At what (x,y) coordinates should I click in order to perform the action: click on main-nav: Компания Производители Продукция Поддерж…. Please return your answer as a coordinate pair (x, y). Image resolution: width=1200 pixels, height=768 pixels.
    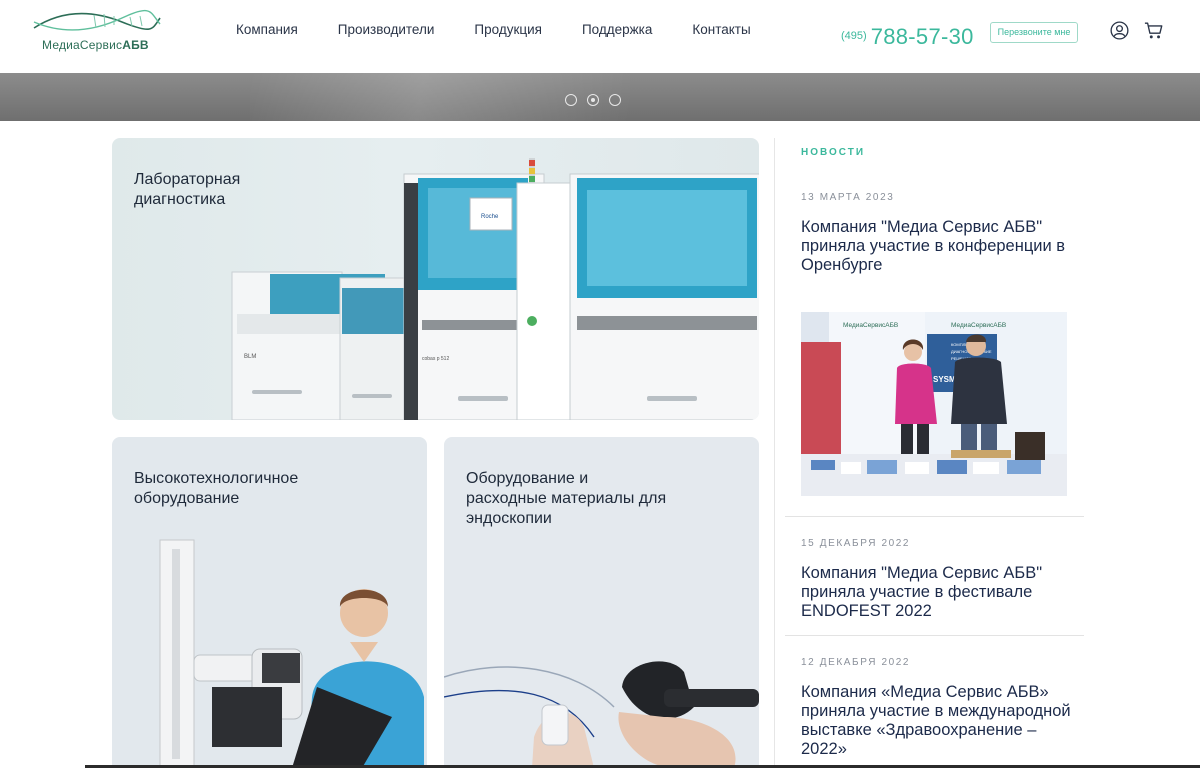
    Looking at the image, I should click on (493, 29).